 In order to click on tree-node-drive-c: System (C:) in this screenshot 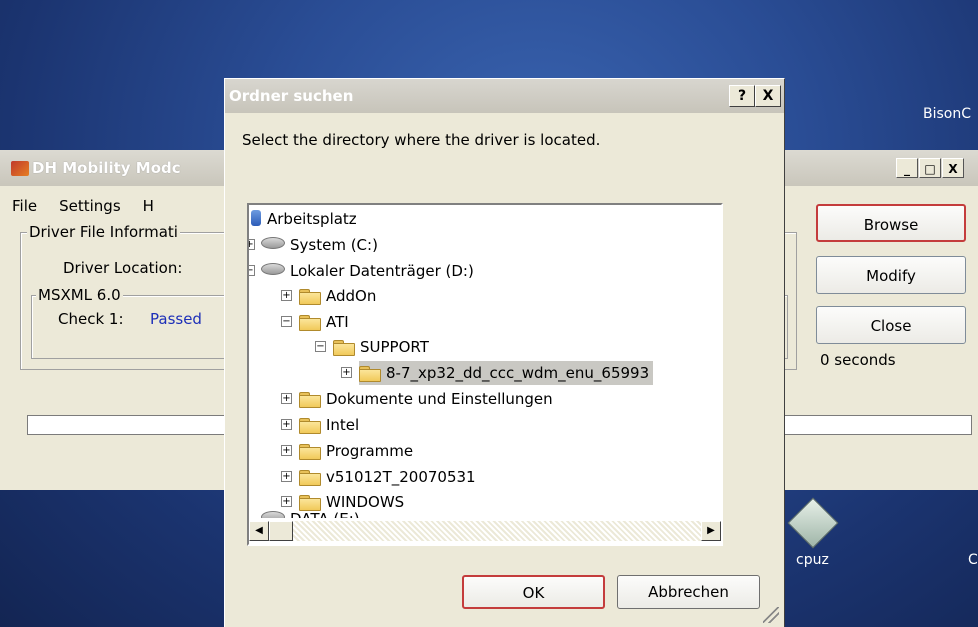, I will do `click(319, 245)`.